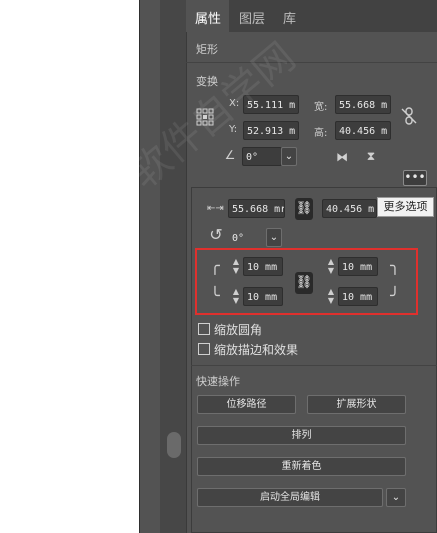 This screenshot has width=437, height=533. What do you see at coordinates (207, 49) in the screenshot?
I see `shape-type-title: 矩形` at bounding box center [207, 49].